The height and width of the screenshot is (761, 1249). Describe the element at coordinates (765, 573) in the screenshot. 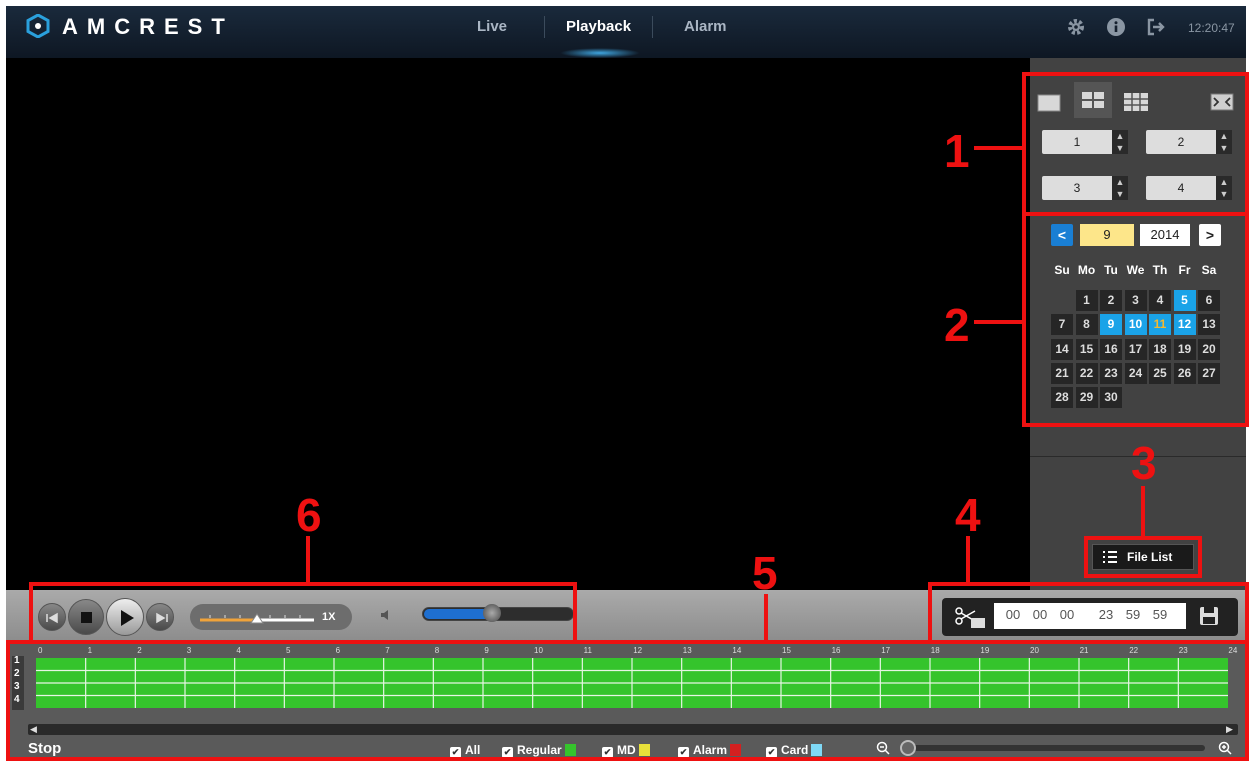

I see `annotation-number-5: 5` at that location.